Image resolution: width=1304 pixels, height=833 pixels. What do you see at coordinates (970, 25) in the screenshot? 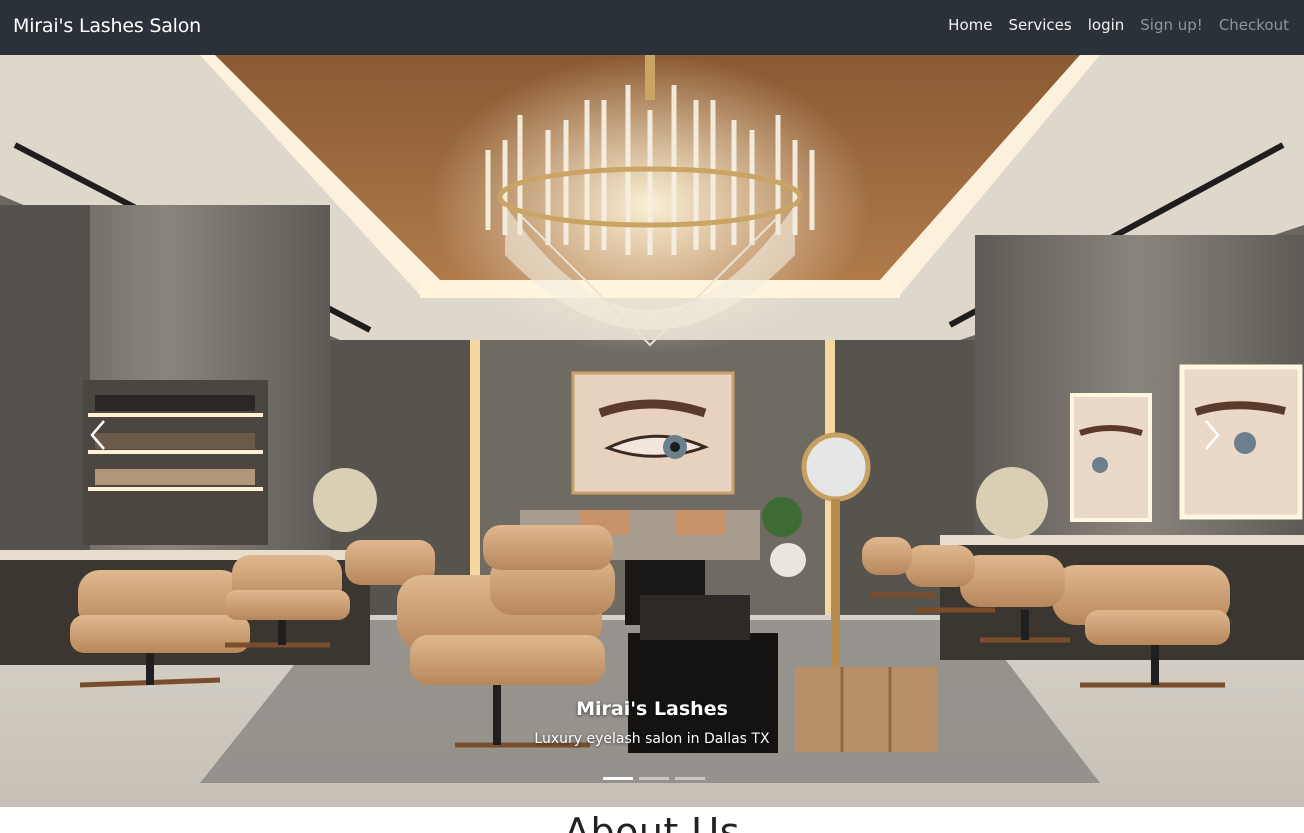
I see `nav-home: Home` at bounding box center [970, 25].